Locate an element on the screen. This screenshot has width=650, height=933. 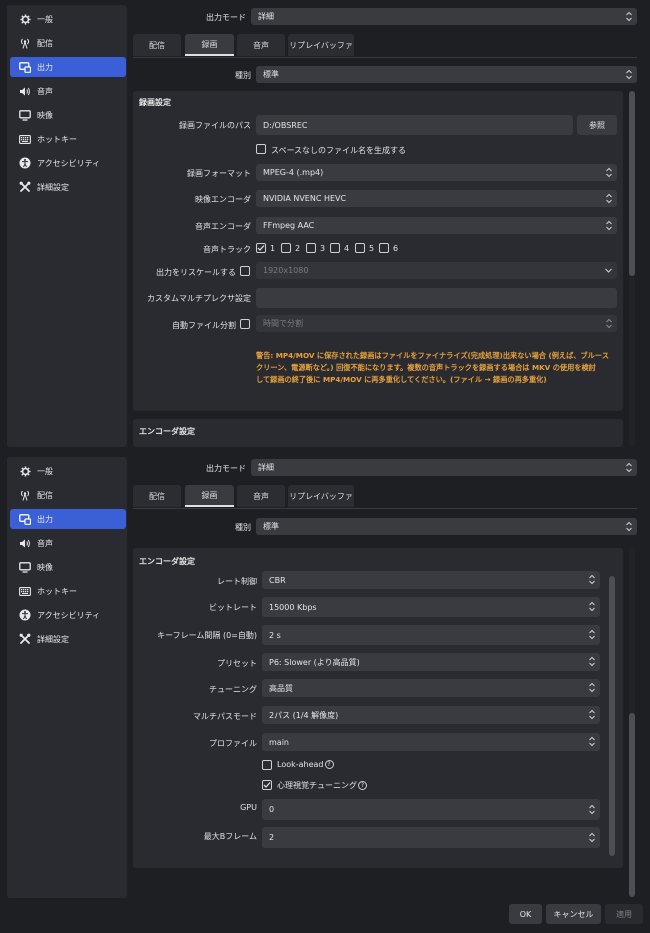
bframes-spinbox: 2 is located at coordinates (431, 837).